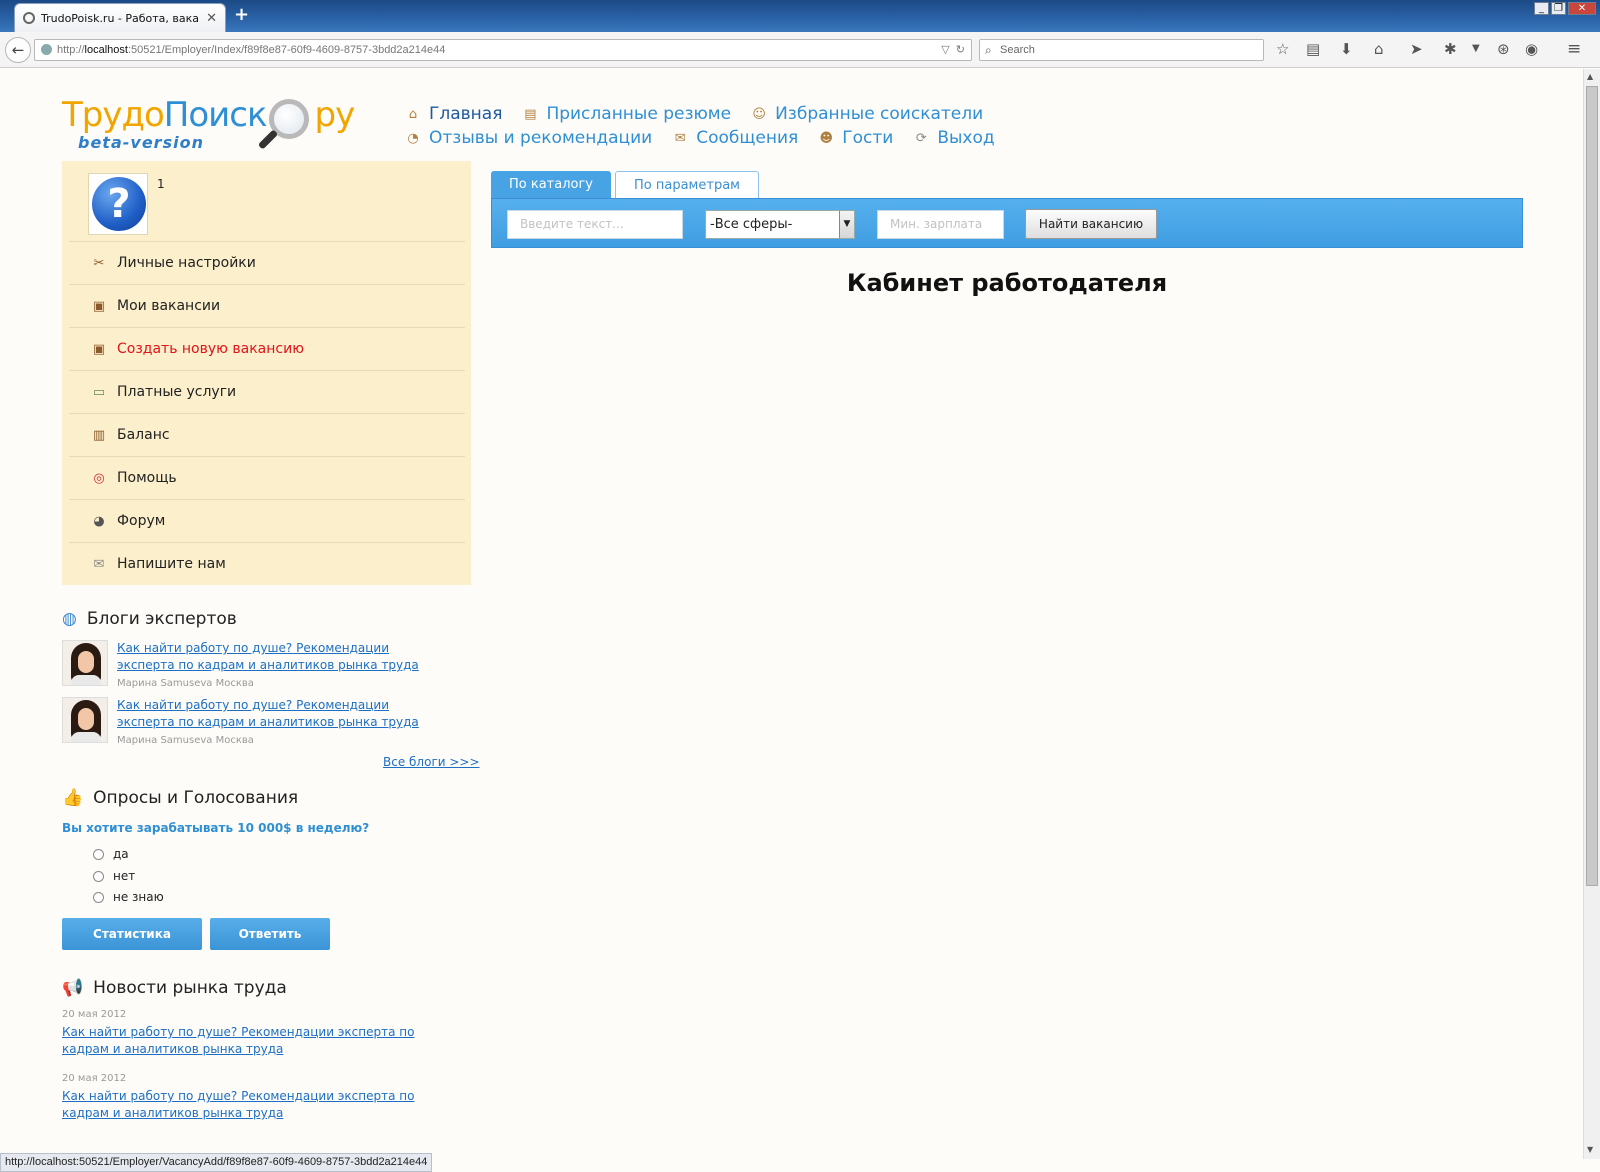 The image size is (1600, 1172). Describe the element at coordinates (267, 305) in the screenshot. I see `sidebar-item-my-vacancies: ▣ Мои вакансии` at that location.